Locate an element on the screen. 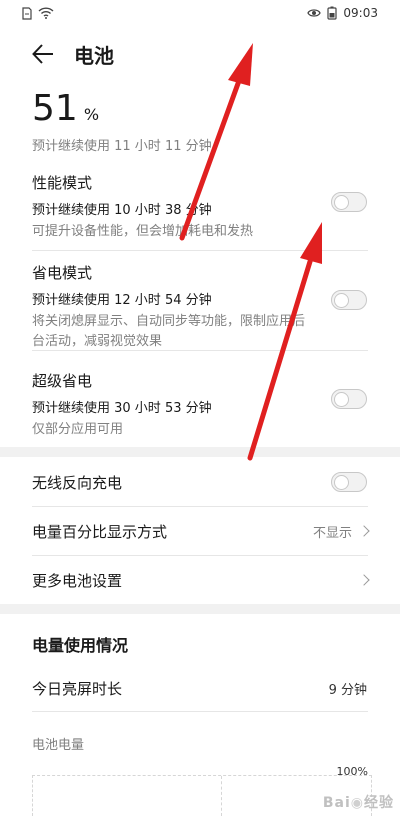 This screenshot has width=400, height=816. mode-description: 可提升设备性能，但会增加耗电和发热 is located at coordinates (143, 231).